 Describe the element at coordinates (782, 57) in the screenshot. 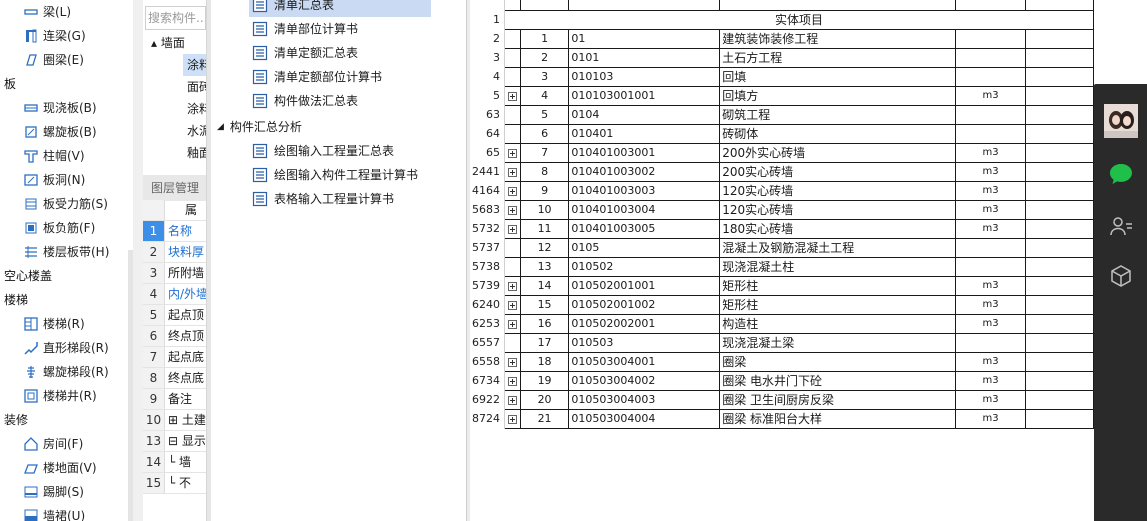

I see `table-row: 3 2 0101 土石方工程` at that location.